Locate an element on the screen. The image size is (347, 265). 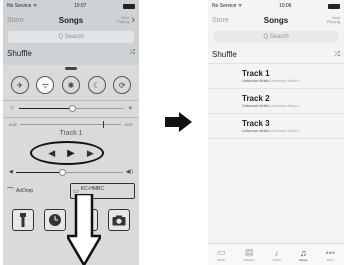
status-bar: No Service ᯤ 10:07 is located at coordinates (71, 6).